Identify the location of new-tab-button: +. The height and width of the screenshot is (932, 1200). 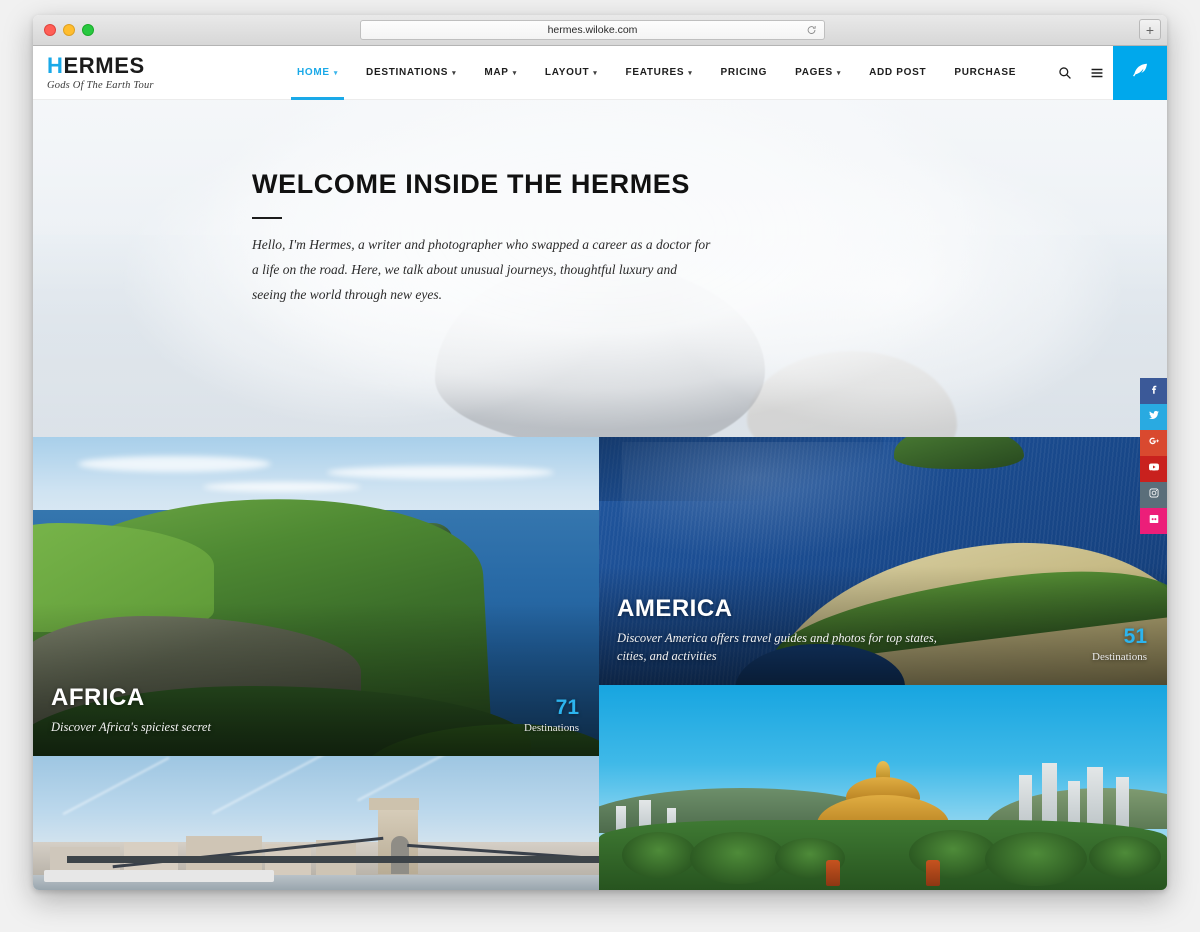
(1150, 29).